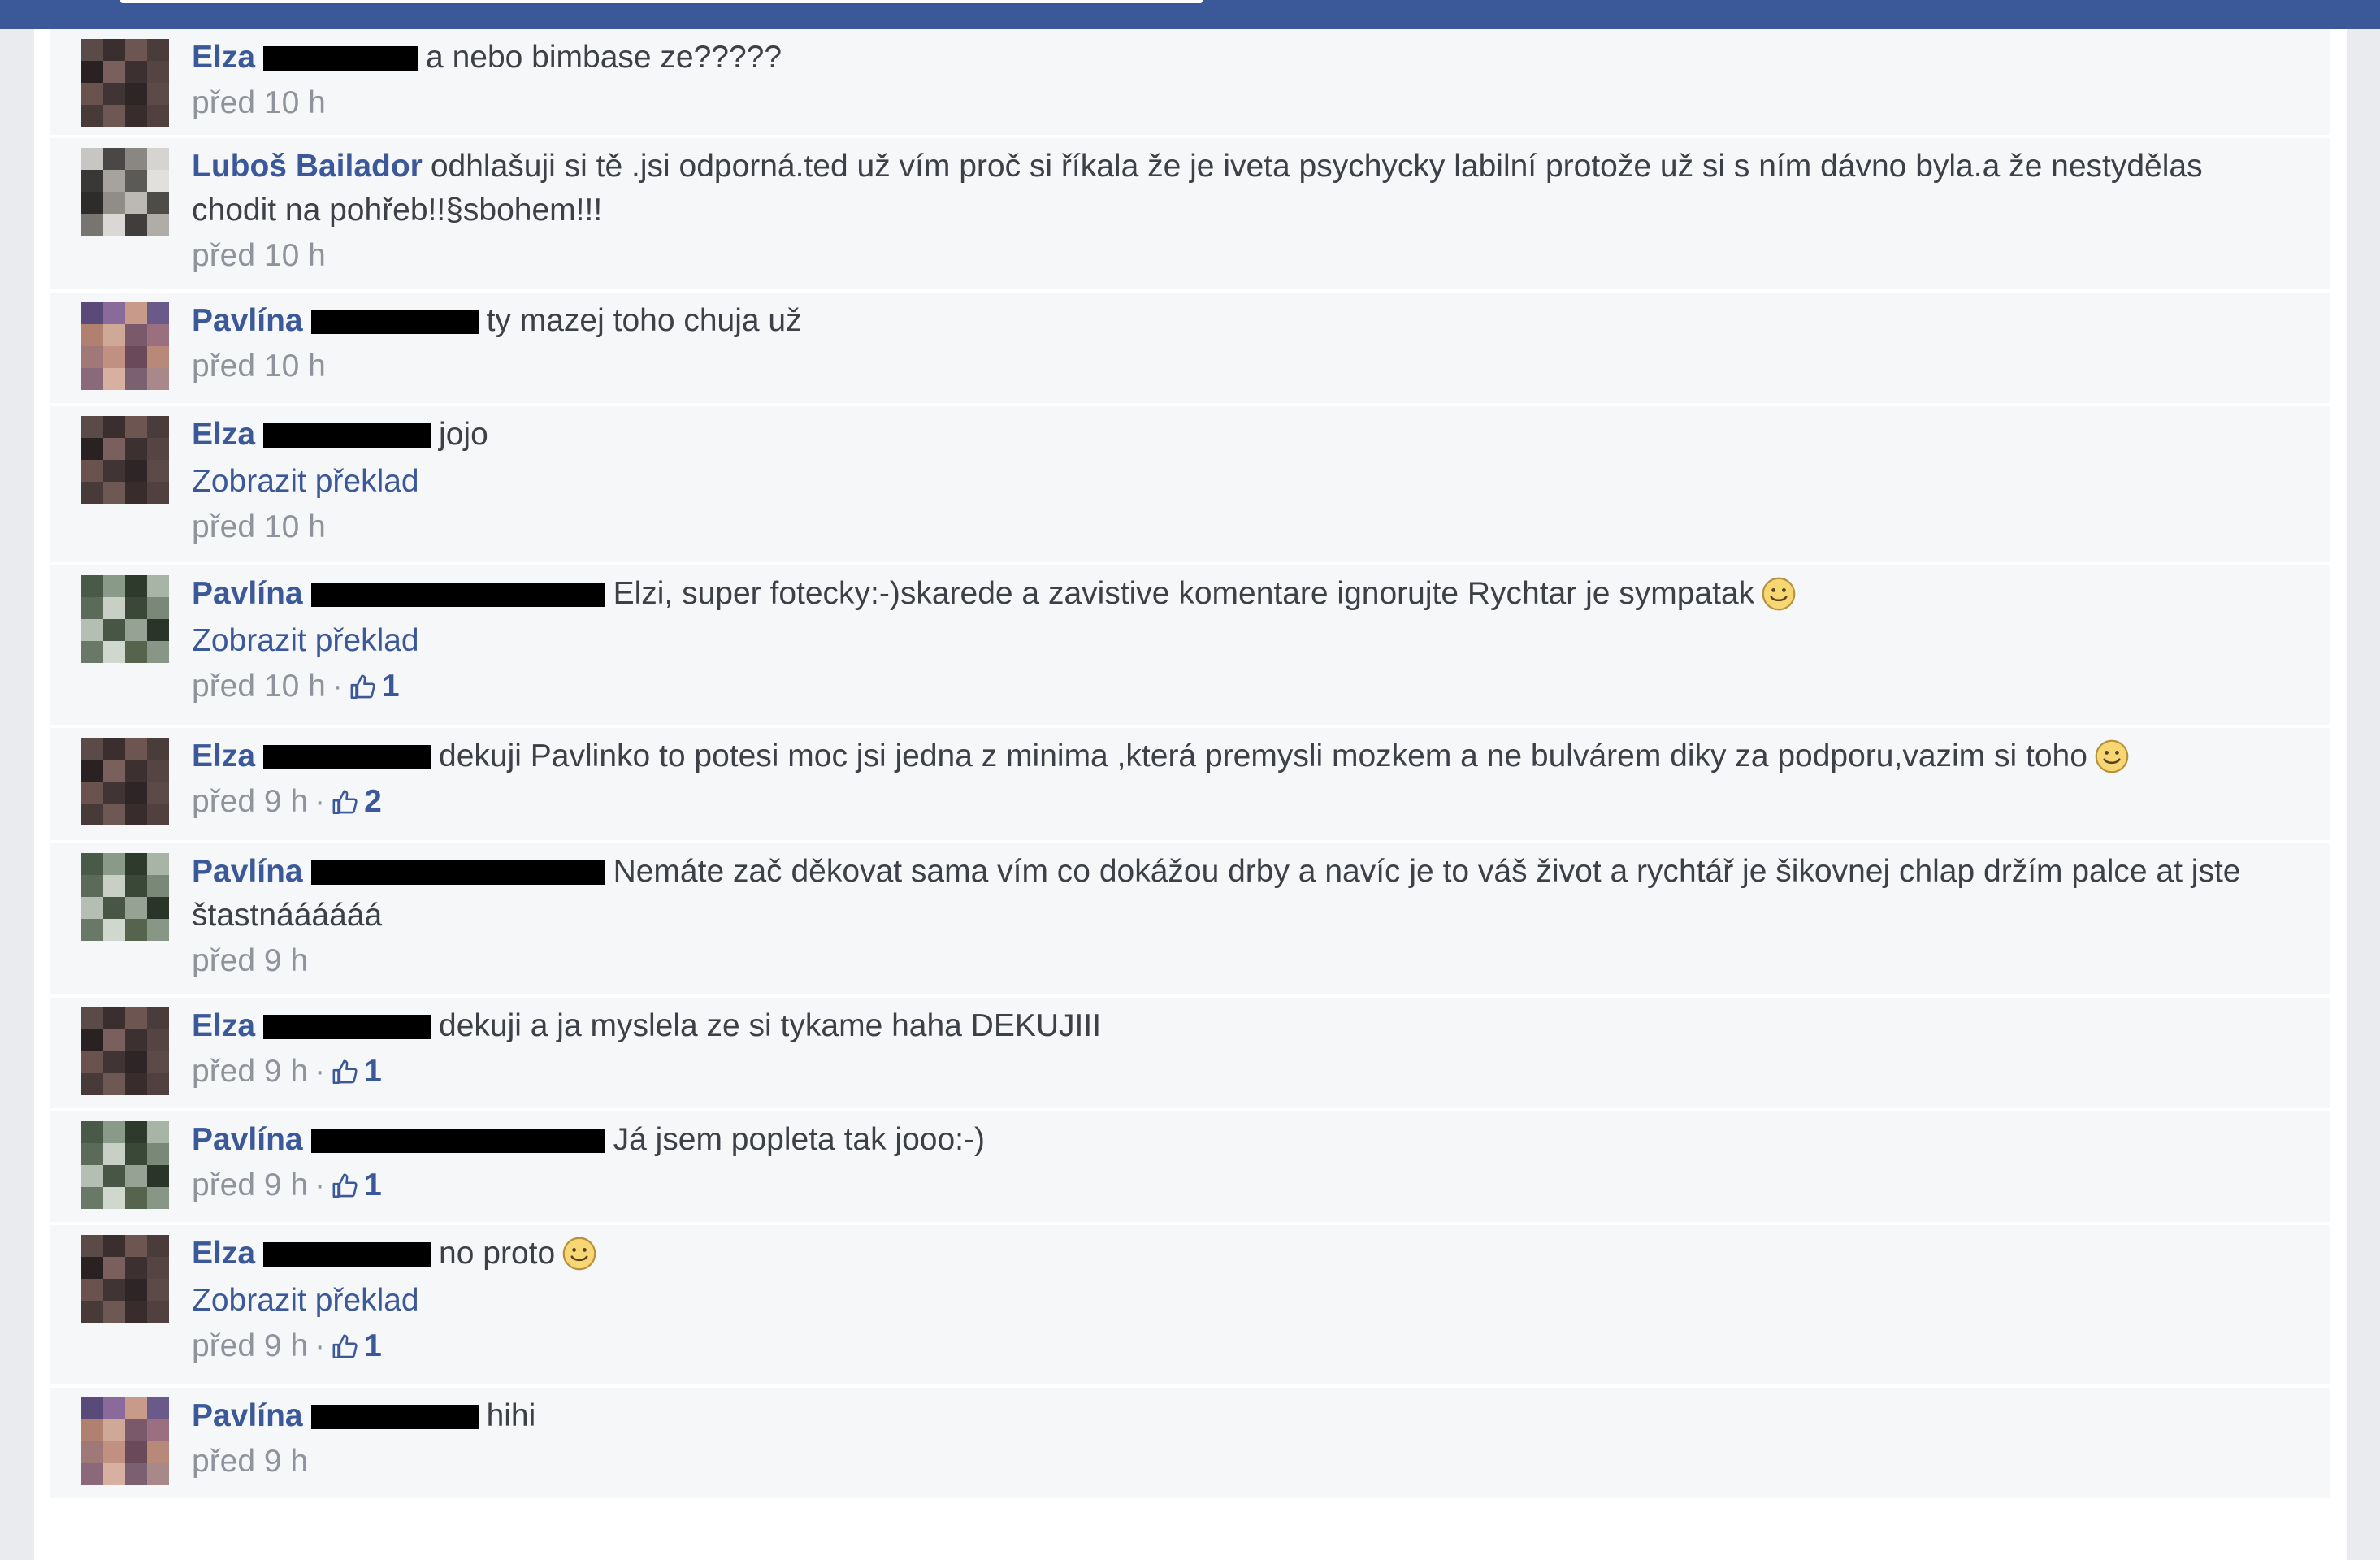 Image resolution: width=2380 pixels, height=1560 pixels. What do you see at coordinates (1224, 1462) in the screenshot?
I see `comment-meta: před 9 h` at bounding box center [1224, 1462].